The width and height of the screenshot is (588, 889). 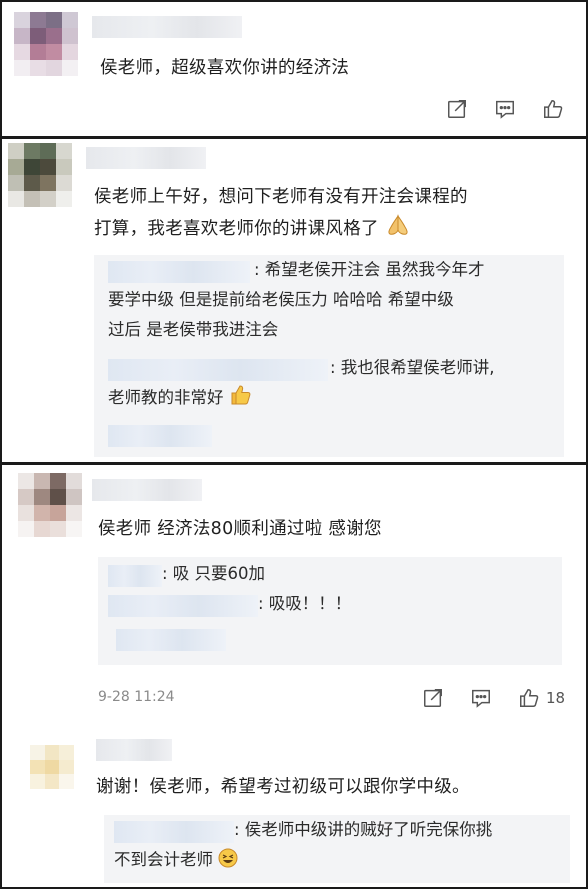 What do you see at coordinates (166, 397) in the screenshot?
I see `reply-text: 老师教的非常好` at bounding box center [166, 397].